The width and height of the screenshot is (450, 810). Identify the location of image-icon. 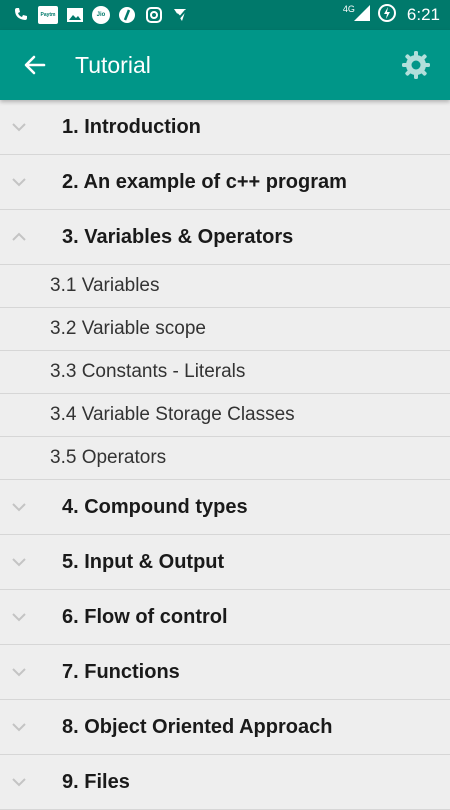
(75, 15).